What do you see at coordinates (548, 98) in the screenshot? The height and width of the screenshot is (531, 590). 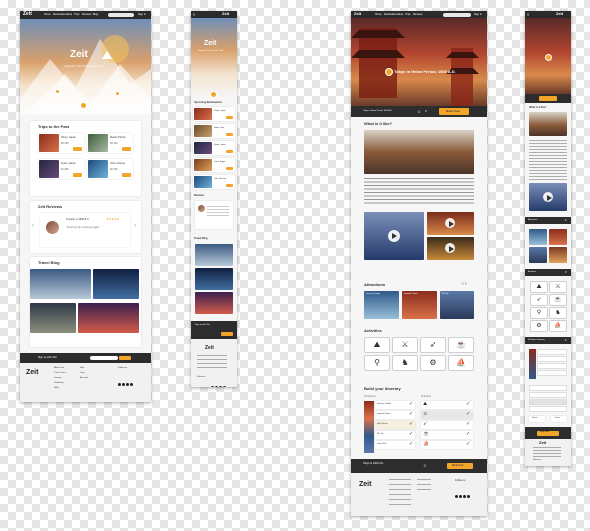 I see `book-now-button` at bounding box center [548, 98].